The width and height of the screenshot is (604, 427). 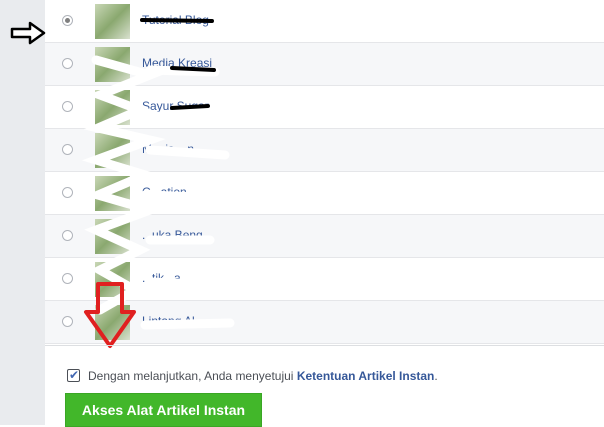 What do you see at coordinates (324, 150) in the screenshot?
I see `page-row: Manis....n` at bounding box center [324, 150].